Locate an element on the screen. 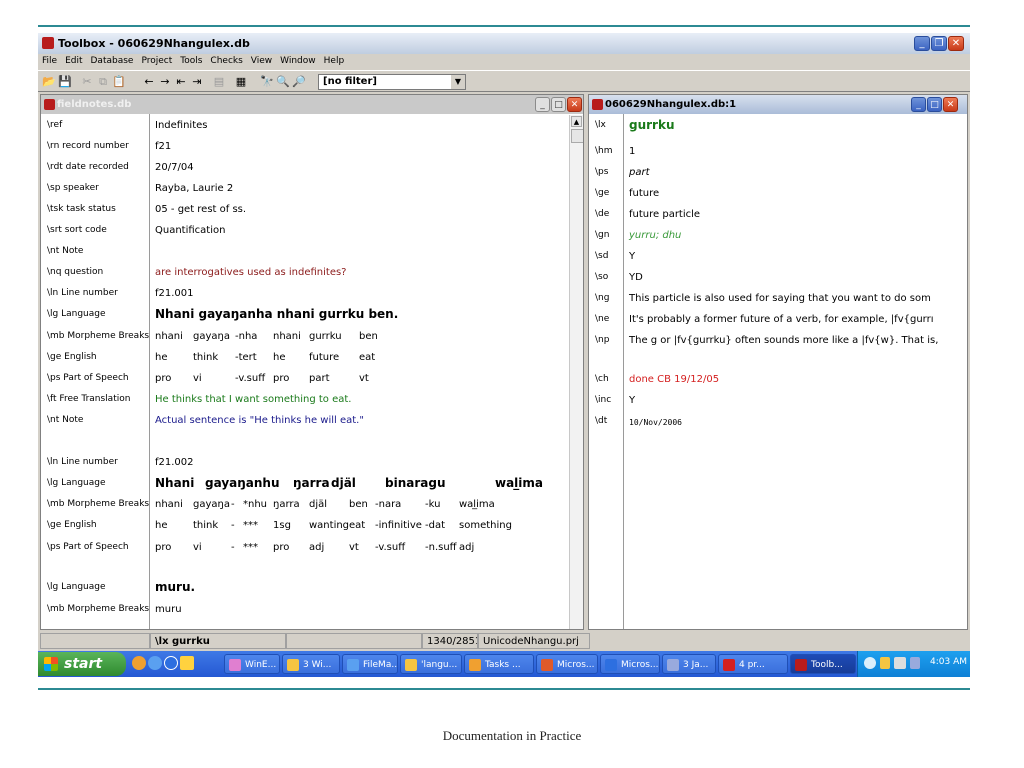 Image resolution: width=1024 pixels, height=768 pixels. gloss-word: gurrku is located at coordinates (325, 336).